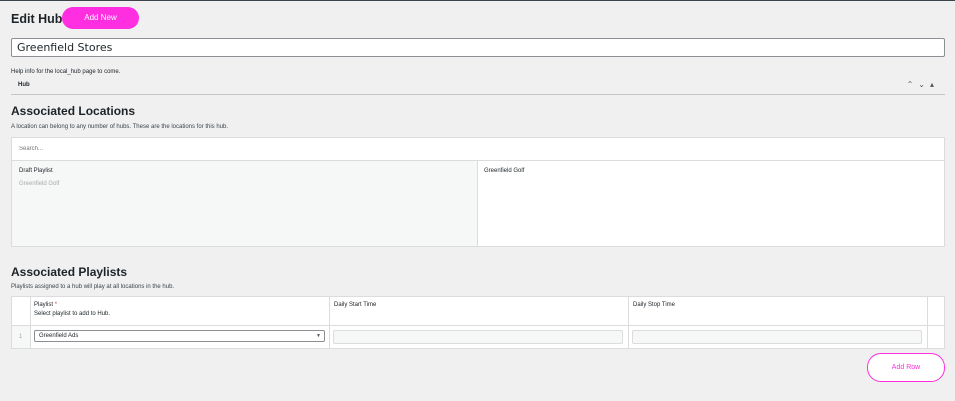  Describe the element at coordinates (72, 314) in the screenshot. I see `playlist-column-instructions: Select playlist to add to Hub.` at that location.